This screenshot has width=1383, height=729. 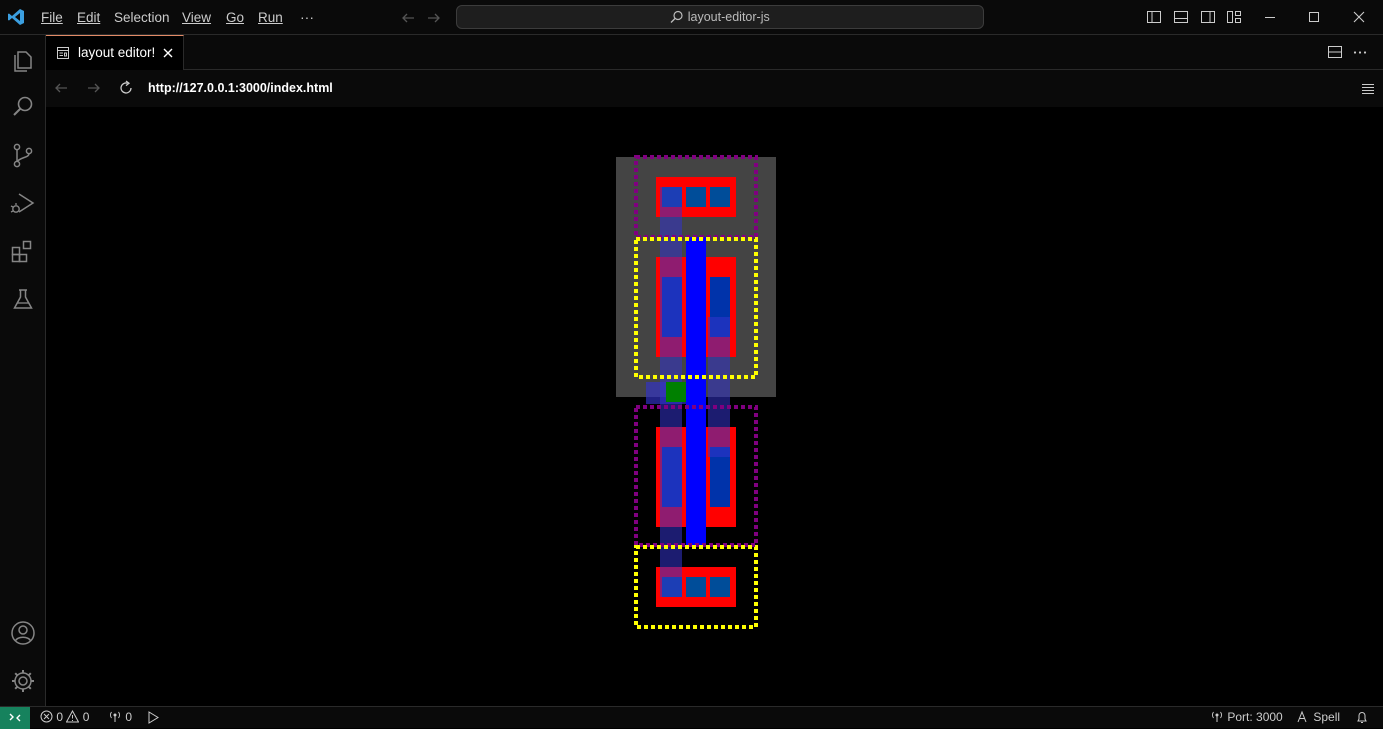 What do you see at coordinates (23, 155) in the screenshot?
I see `source-control-icon` at bounding box center [23, 155].